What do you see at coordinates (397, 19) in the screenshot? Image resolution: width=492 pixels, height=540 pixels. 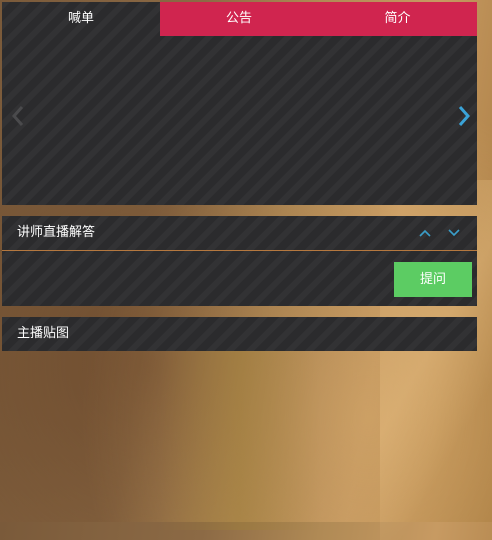 I see `tab-introduction: 简介` at bounding box center [397, 19].